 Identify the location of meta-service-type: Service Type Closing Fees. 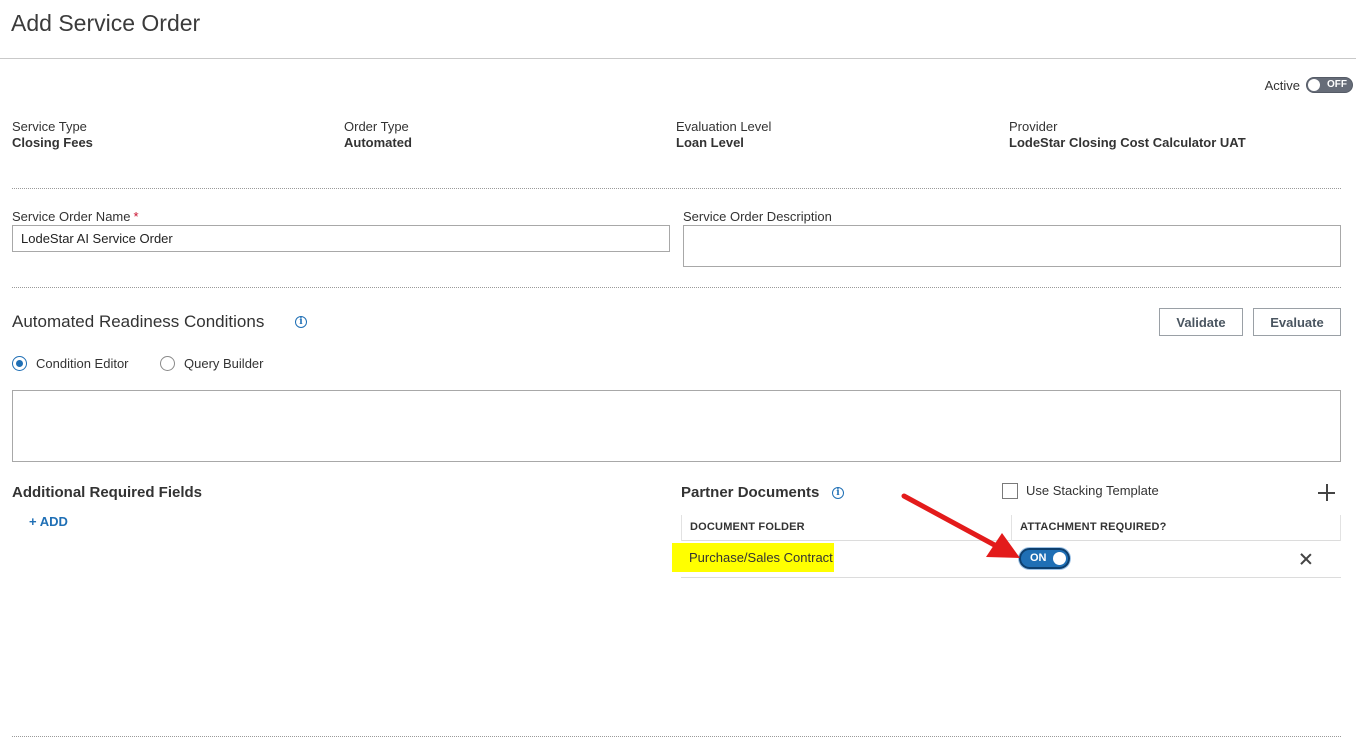
(52, 134).